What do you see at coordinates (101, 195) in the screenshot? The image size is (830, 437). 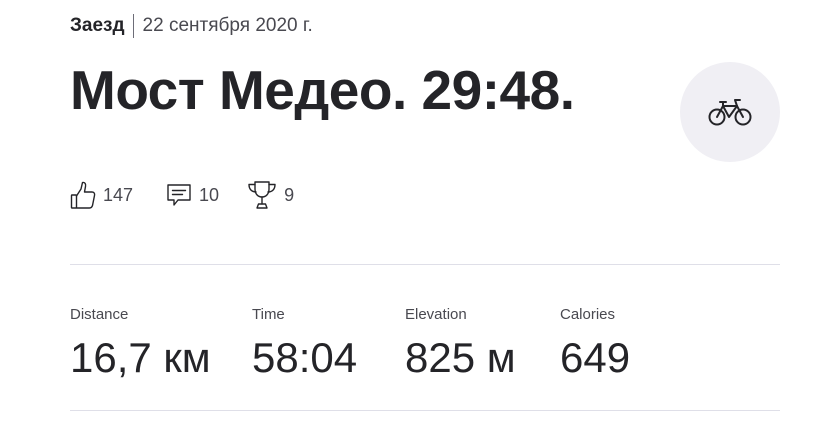 I see `kudos-button: 147` at bounding box center [101, 195].